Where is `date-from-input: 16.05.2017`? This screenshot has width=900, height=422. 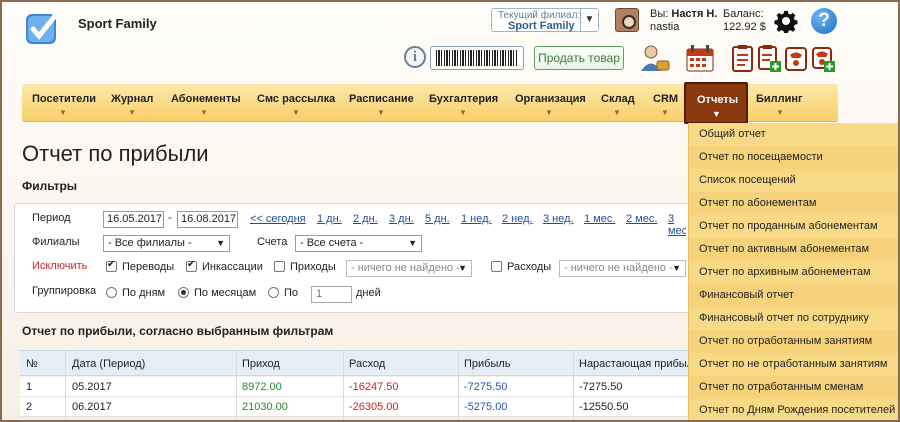
date-from-input: 16.05.2017 is located at coordinates (133, 219).